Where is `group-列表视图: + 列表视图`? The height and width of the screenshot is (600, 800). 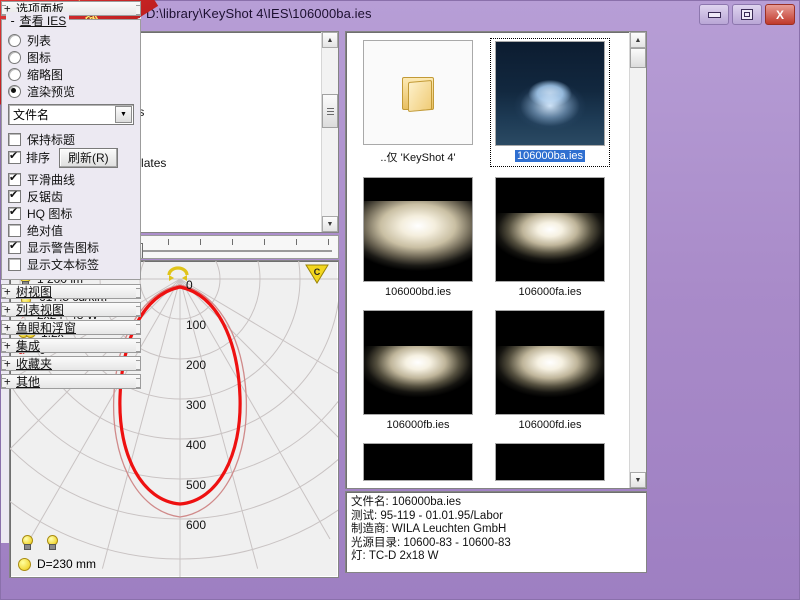
group-列表视图: + 列表视图 is located at coordinates (71, 309).